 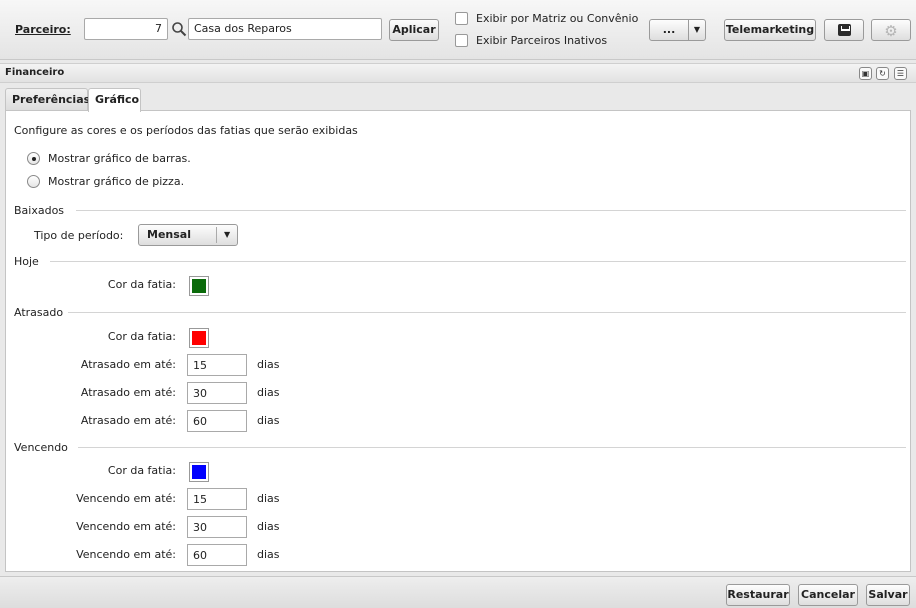 I want to click on gear-icon: ⚙, so click(x=891, y=31).